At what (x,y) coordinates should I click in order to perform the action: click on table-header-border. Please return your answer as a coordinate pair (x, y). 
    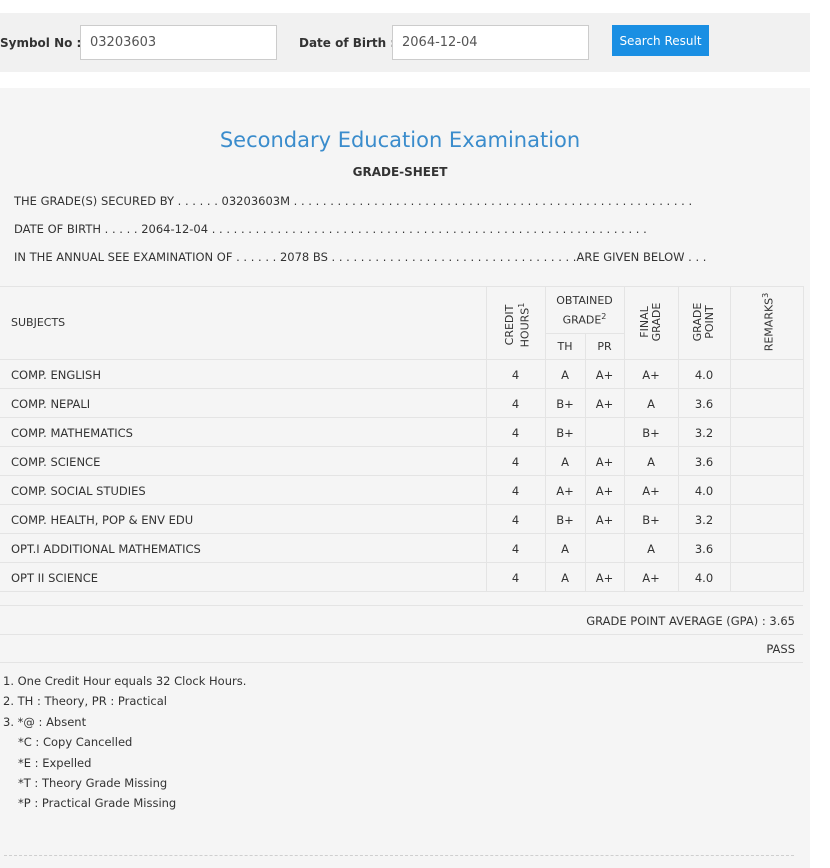
    Looking at the image, I should click on (401, 359).